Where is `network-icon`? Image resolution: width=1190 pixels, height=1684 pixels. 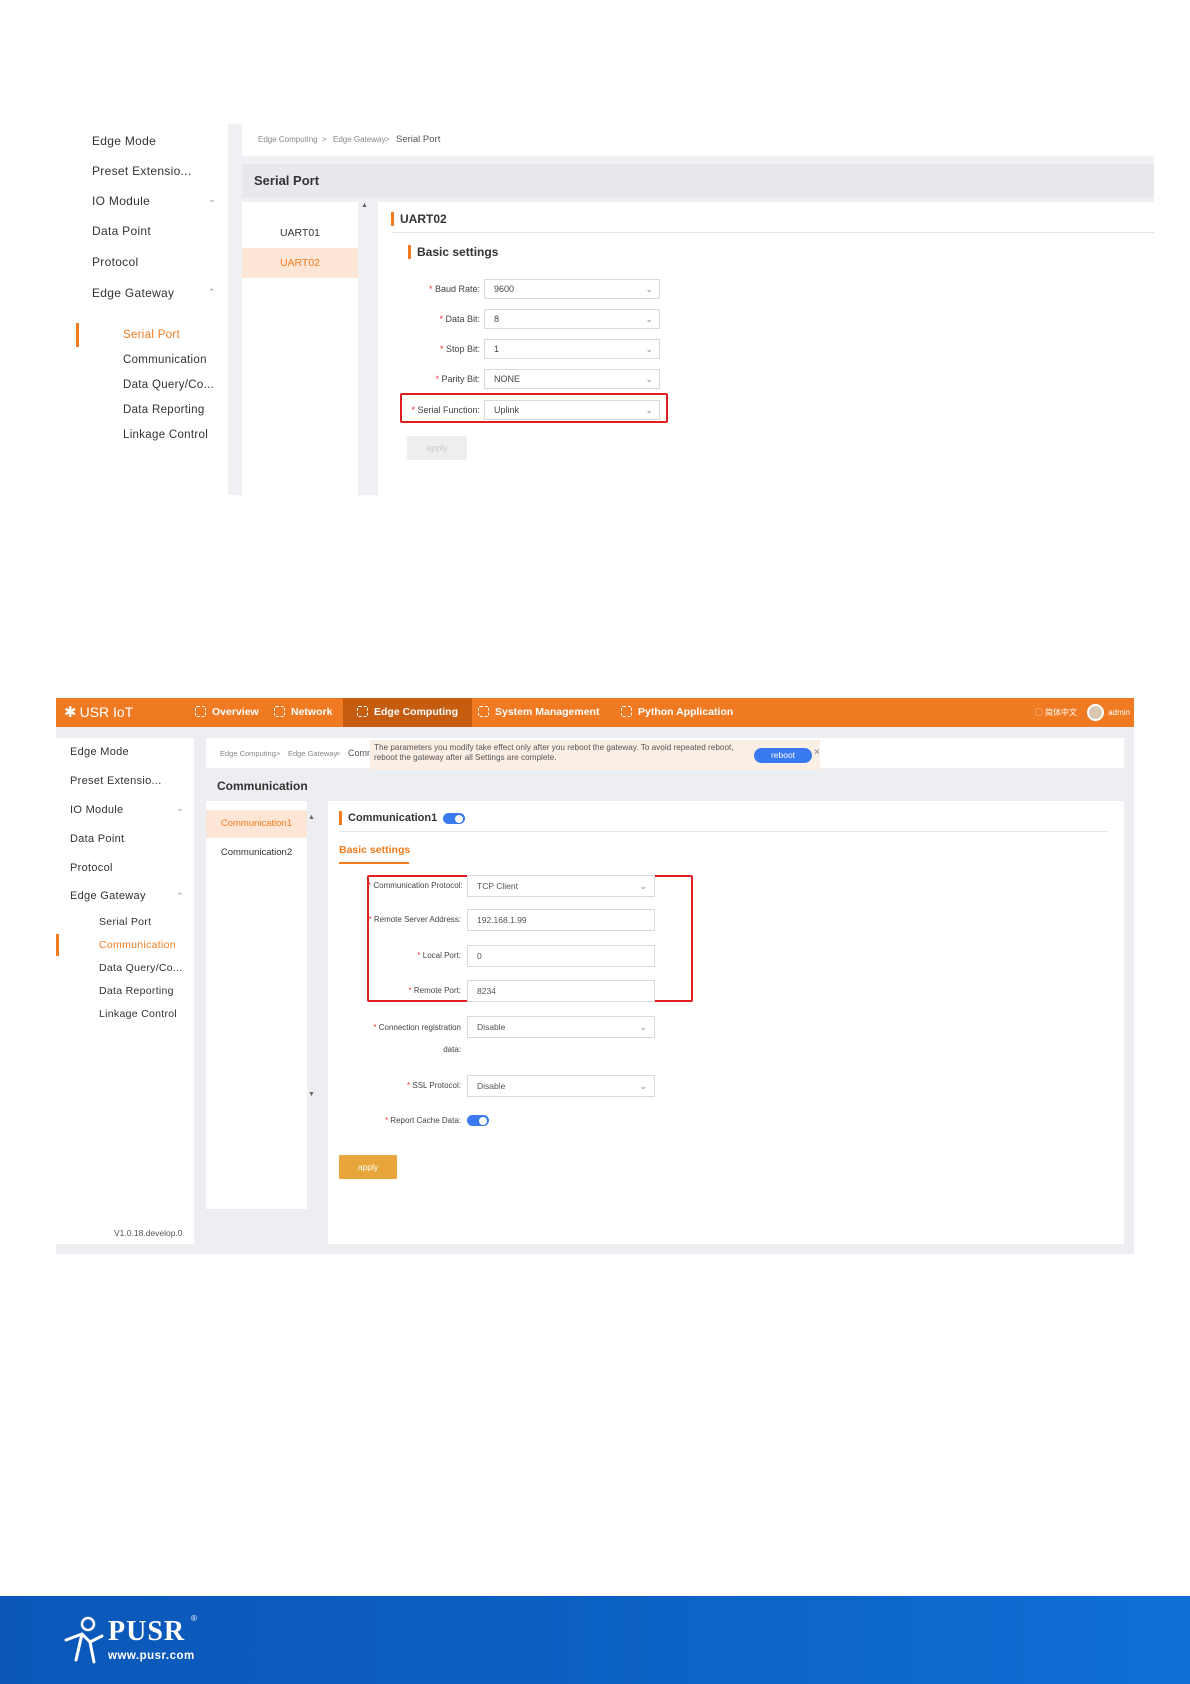 network-icon is located at coordinates (279, 711).